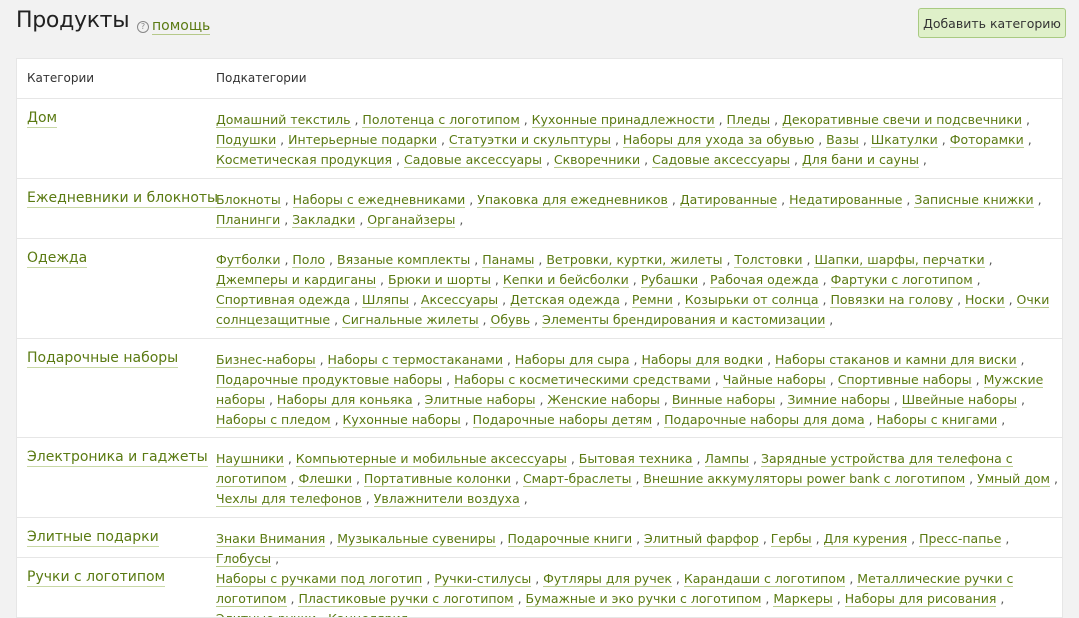  Describe the element at coordinates (93, 538) in the screenshot. I see `category-link: Элитные подарки` at that location.